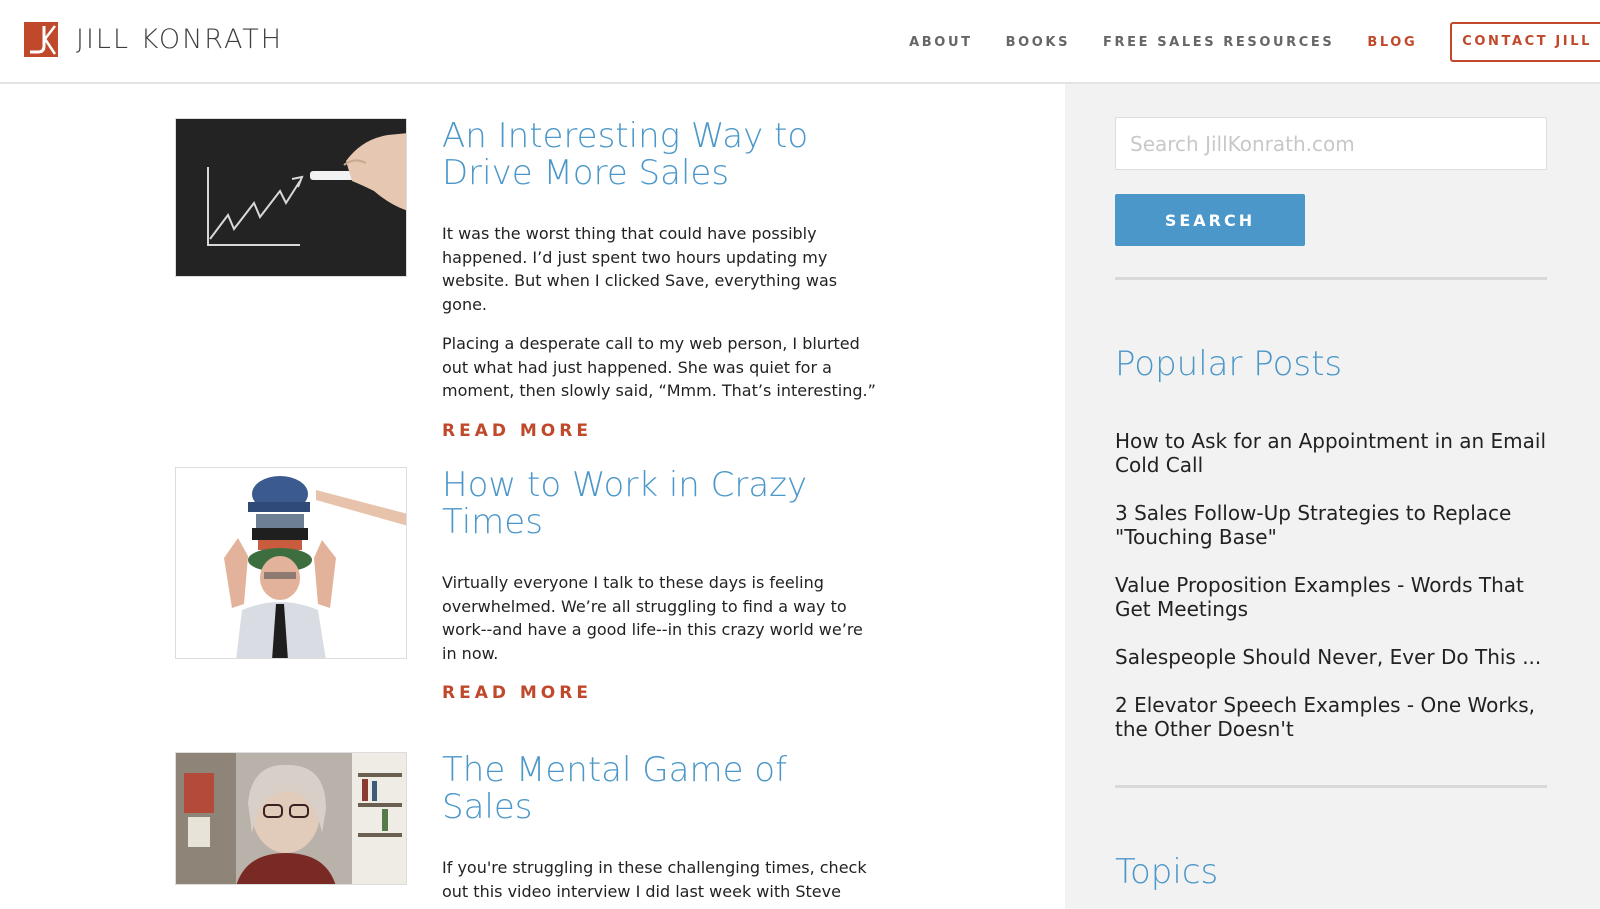  I want to click on site-name: JILL KONRATH, so click(180, 39).